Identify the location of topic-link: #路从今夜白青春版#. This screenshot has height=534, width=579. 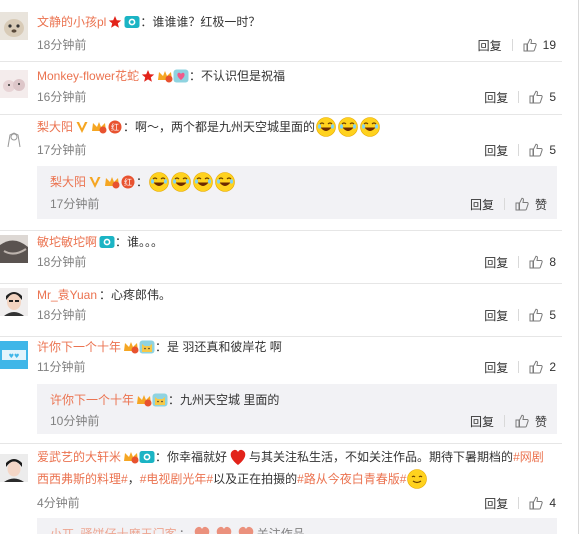
(351, 479).